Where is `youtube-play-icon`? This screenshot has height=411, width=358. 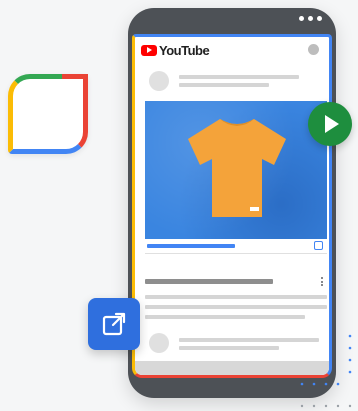
youtube-play-icon is located at coordinates (149, 50).